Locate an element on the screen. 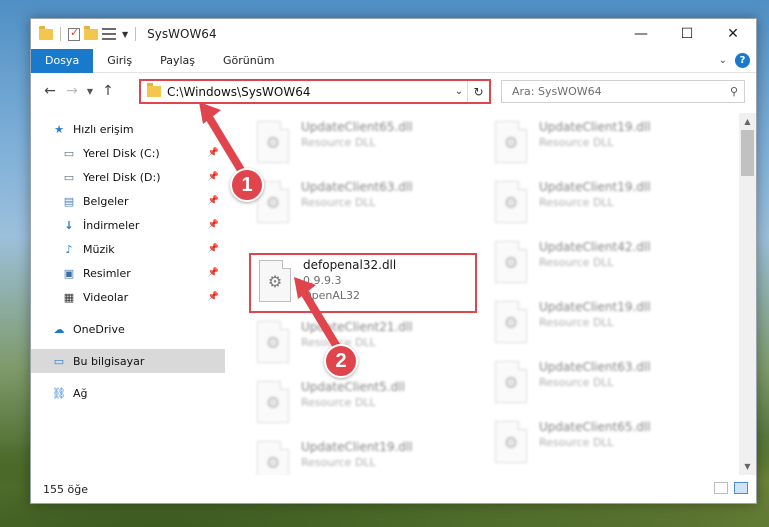 Image resolution: width=769 pixels, height=527 pixels. sidebar-item-music: ♪ Müzik 📌 is located at coordinates (128, 249).